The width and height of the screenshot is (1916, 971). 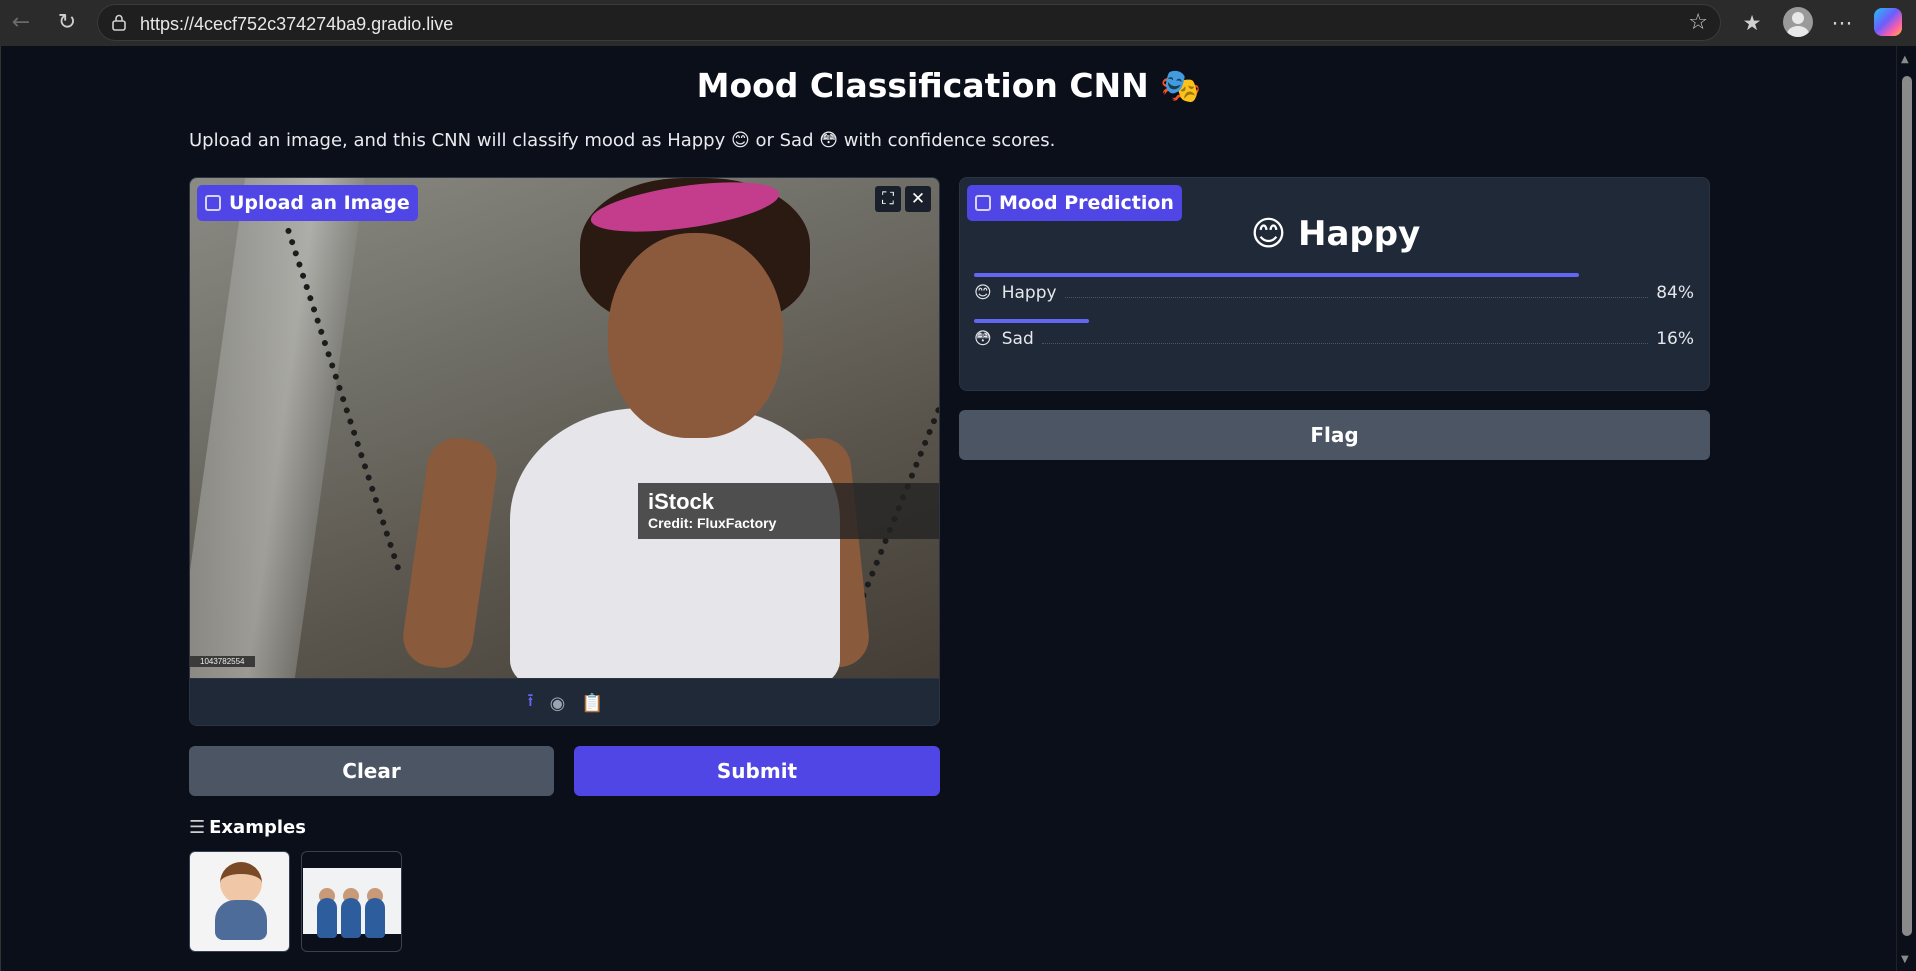 What do you see at coordinates (983, 203) in the screenshot?
I see `bar-chart-icon` at bounding box center [983, 203].